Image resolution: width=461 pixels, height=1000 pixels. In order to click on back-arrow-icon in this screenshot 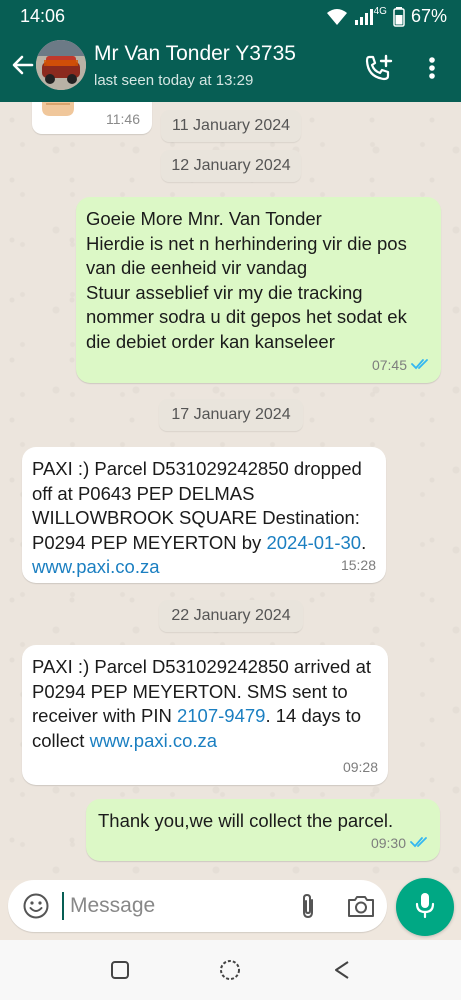, I will do `click(22, 66)`.